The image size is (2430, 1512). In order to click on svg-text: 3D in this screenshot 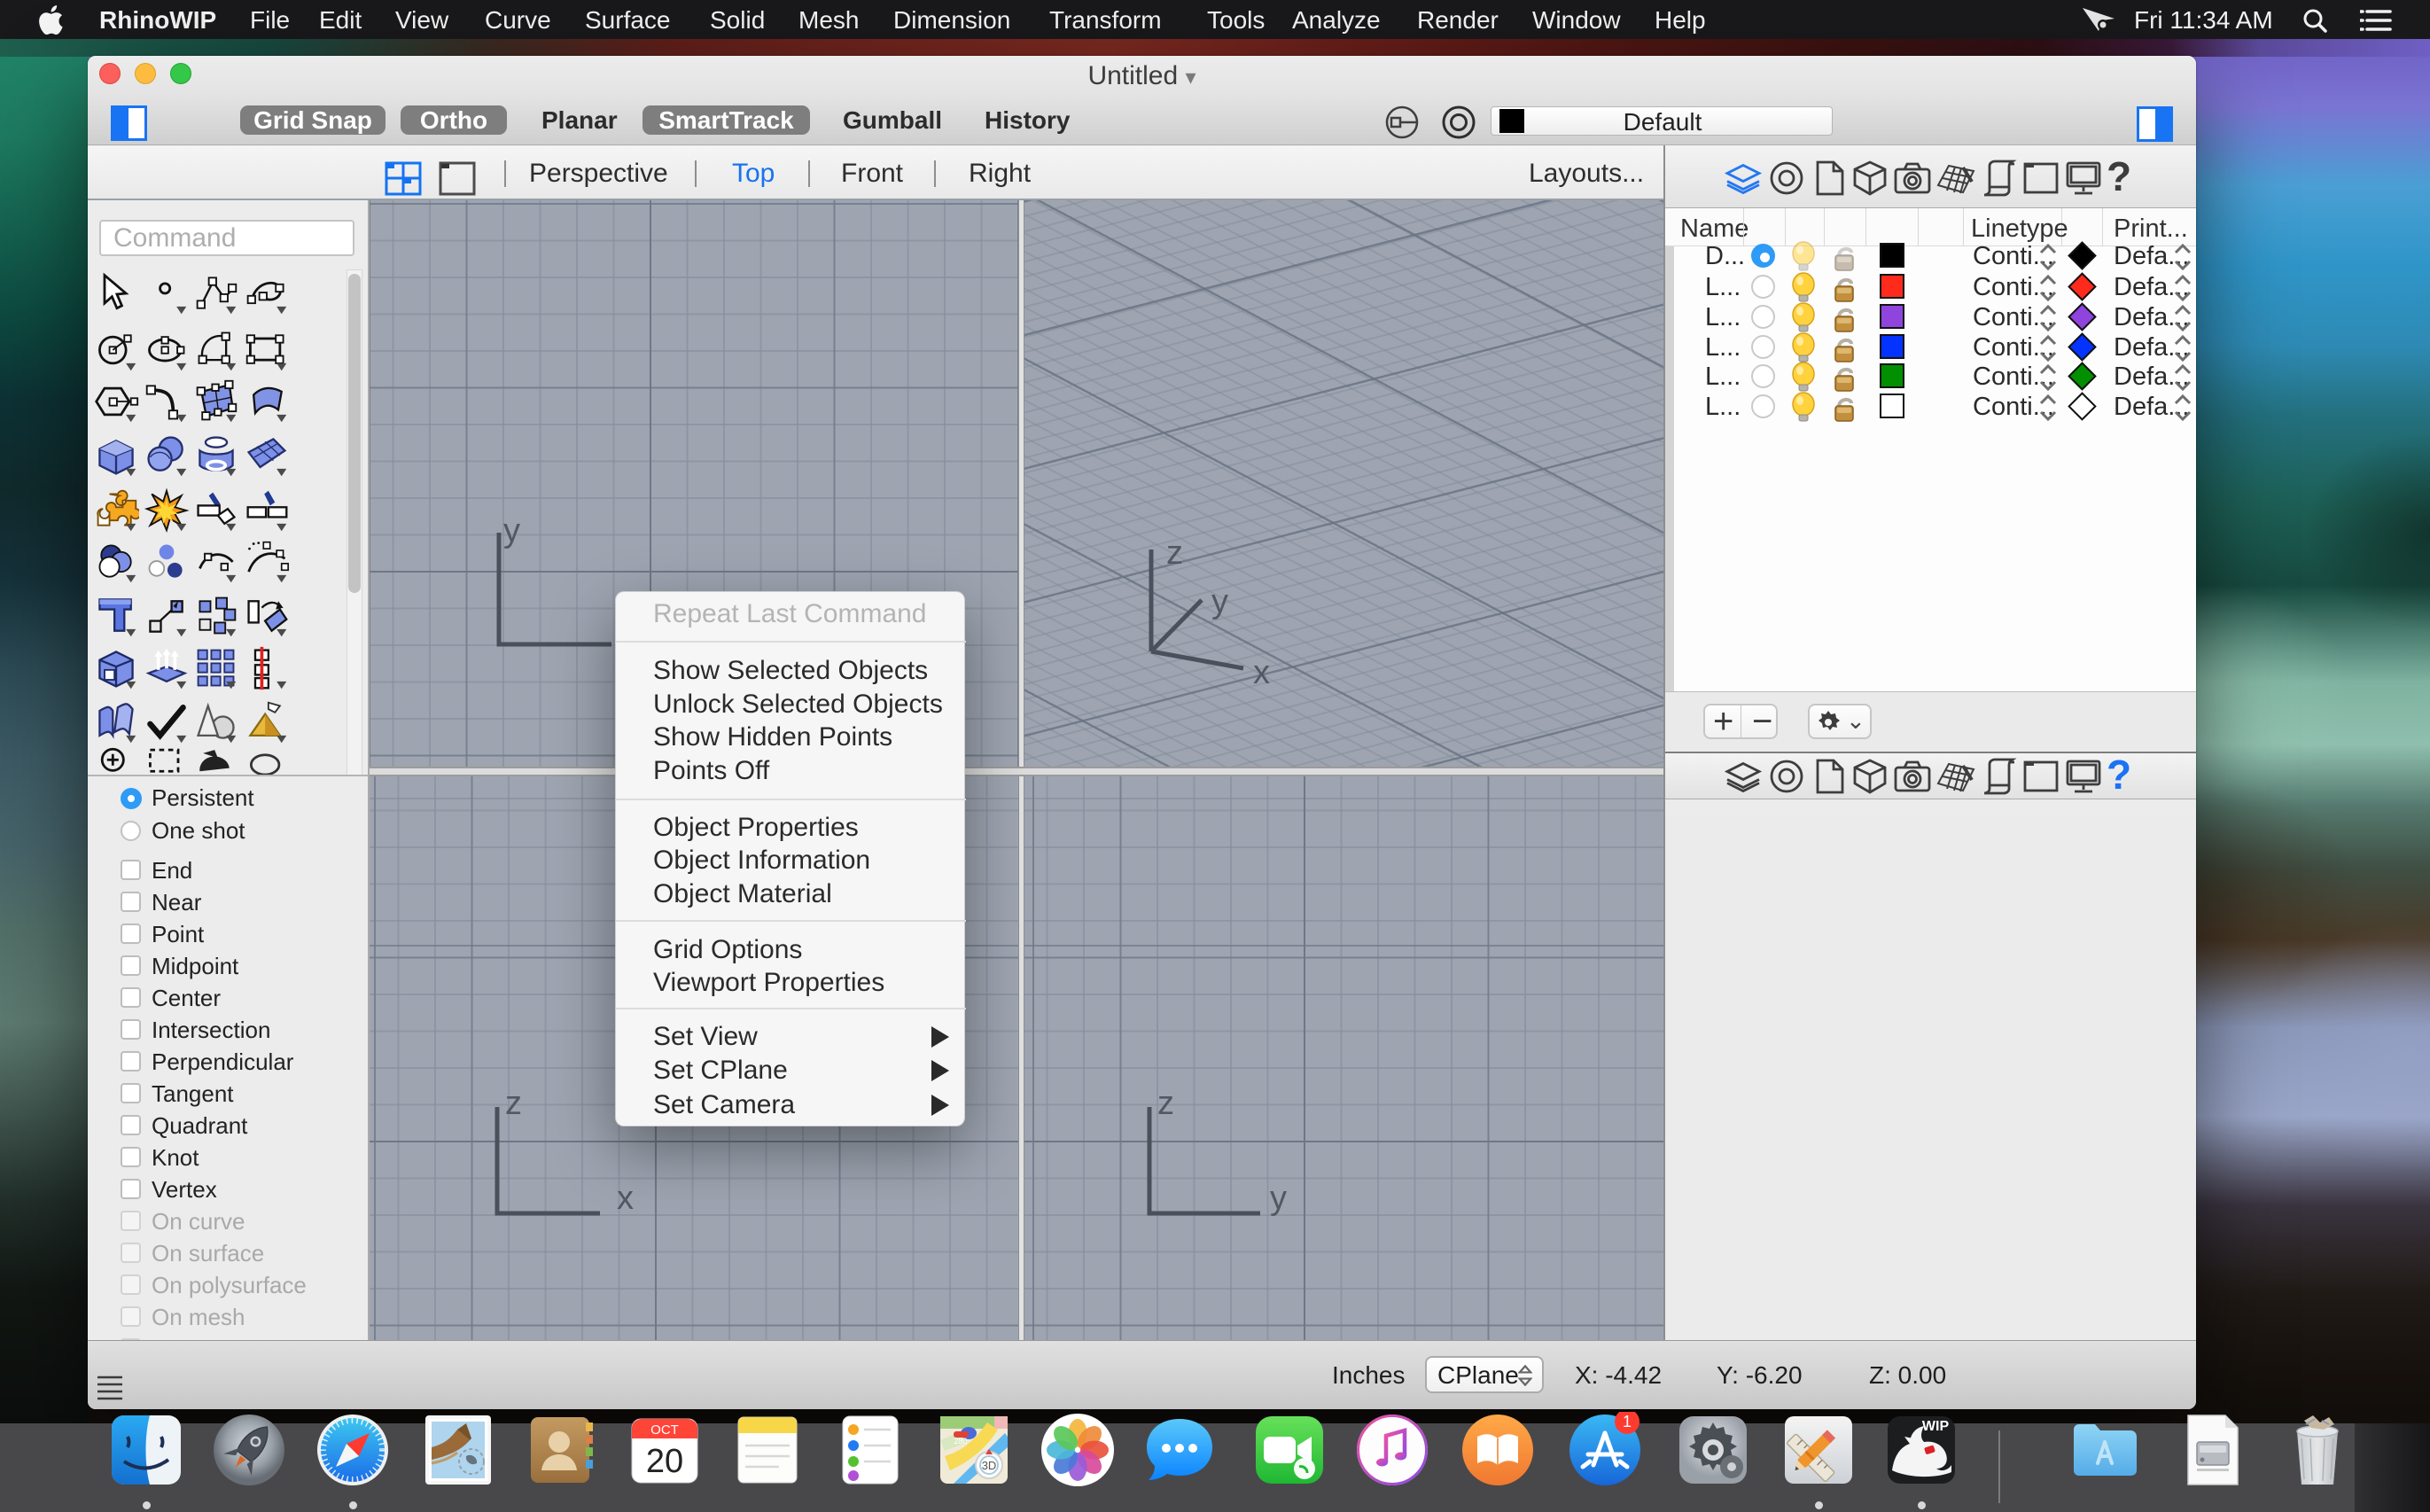, I will do `click(989, 1466)`.